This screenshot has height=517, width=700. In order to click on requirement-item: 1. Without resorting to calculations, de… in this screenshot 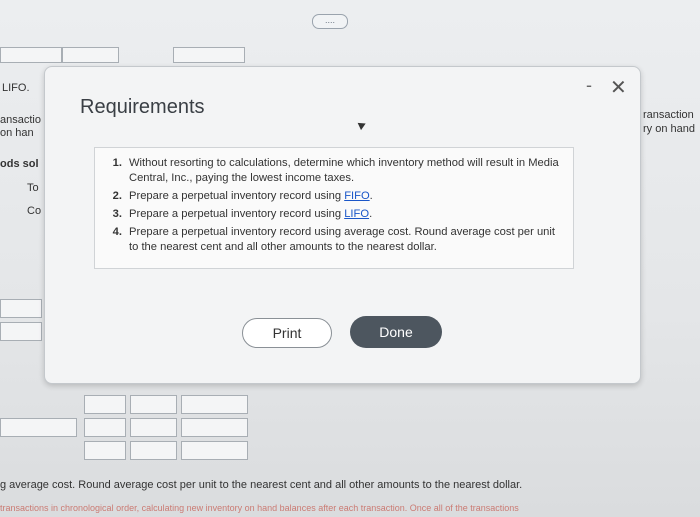, I will do `click(333, 171)`.